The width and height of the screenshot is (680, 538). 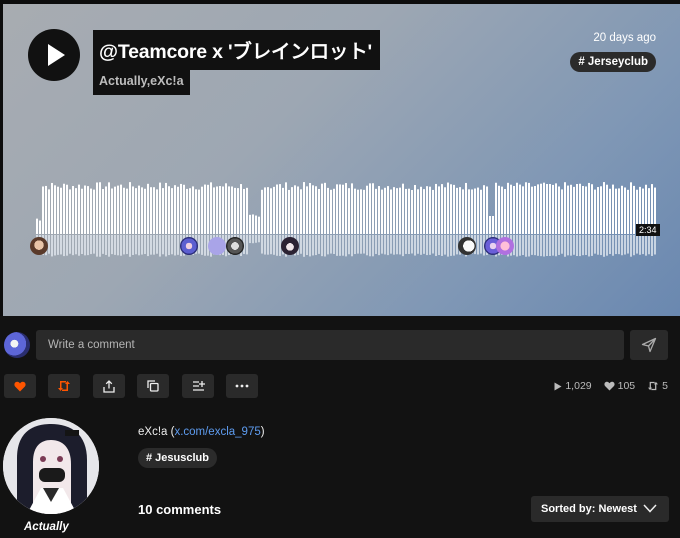 What do you see at coordinates (51, 466) in the screenshot?
I see `uploader-avatar` at bounding box center [51, 466].